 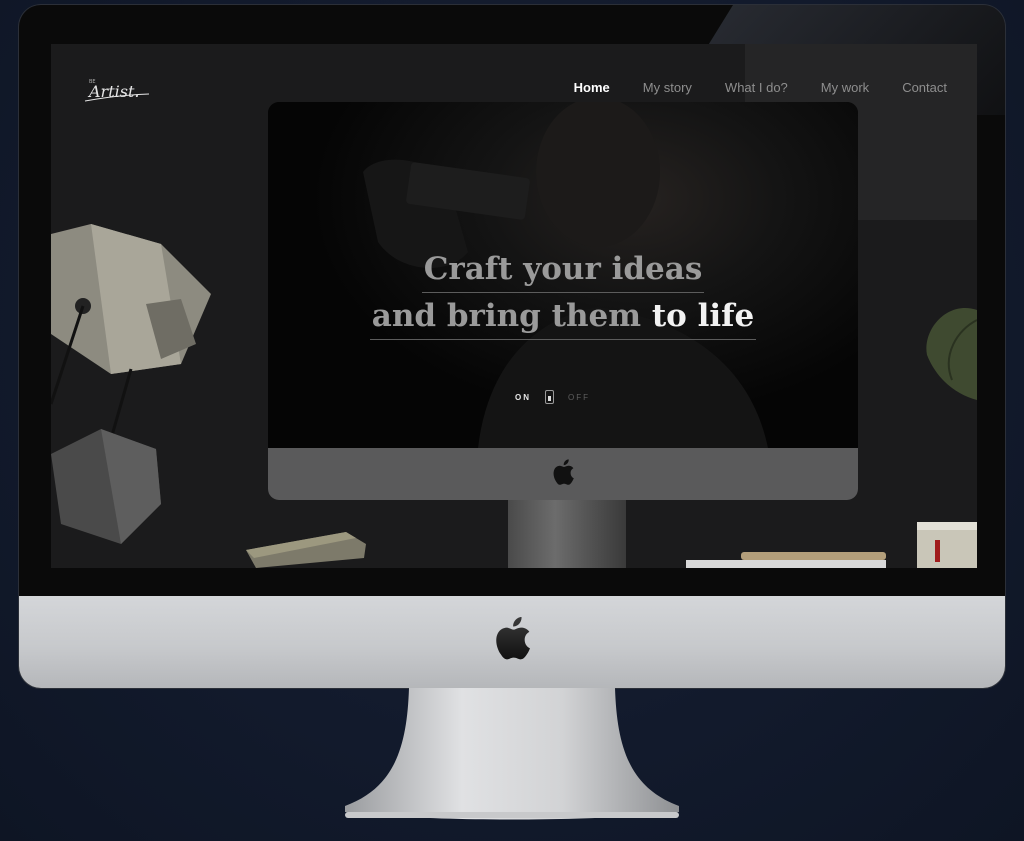 What do you see at coordinates (592, 87) in the screenshot?
I see `nav-item-home: Home` at bounding box center [592, 87].